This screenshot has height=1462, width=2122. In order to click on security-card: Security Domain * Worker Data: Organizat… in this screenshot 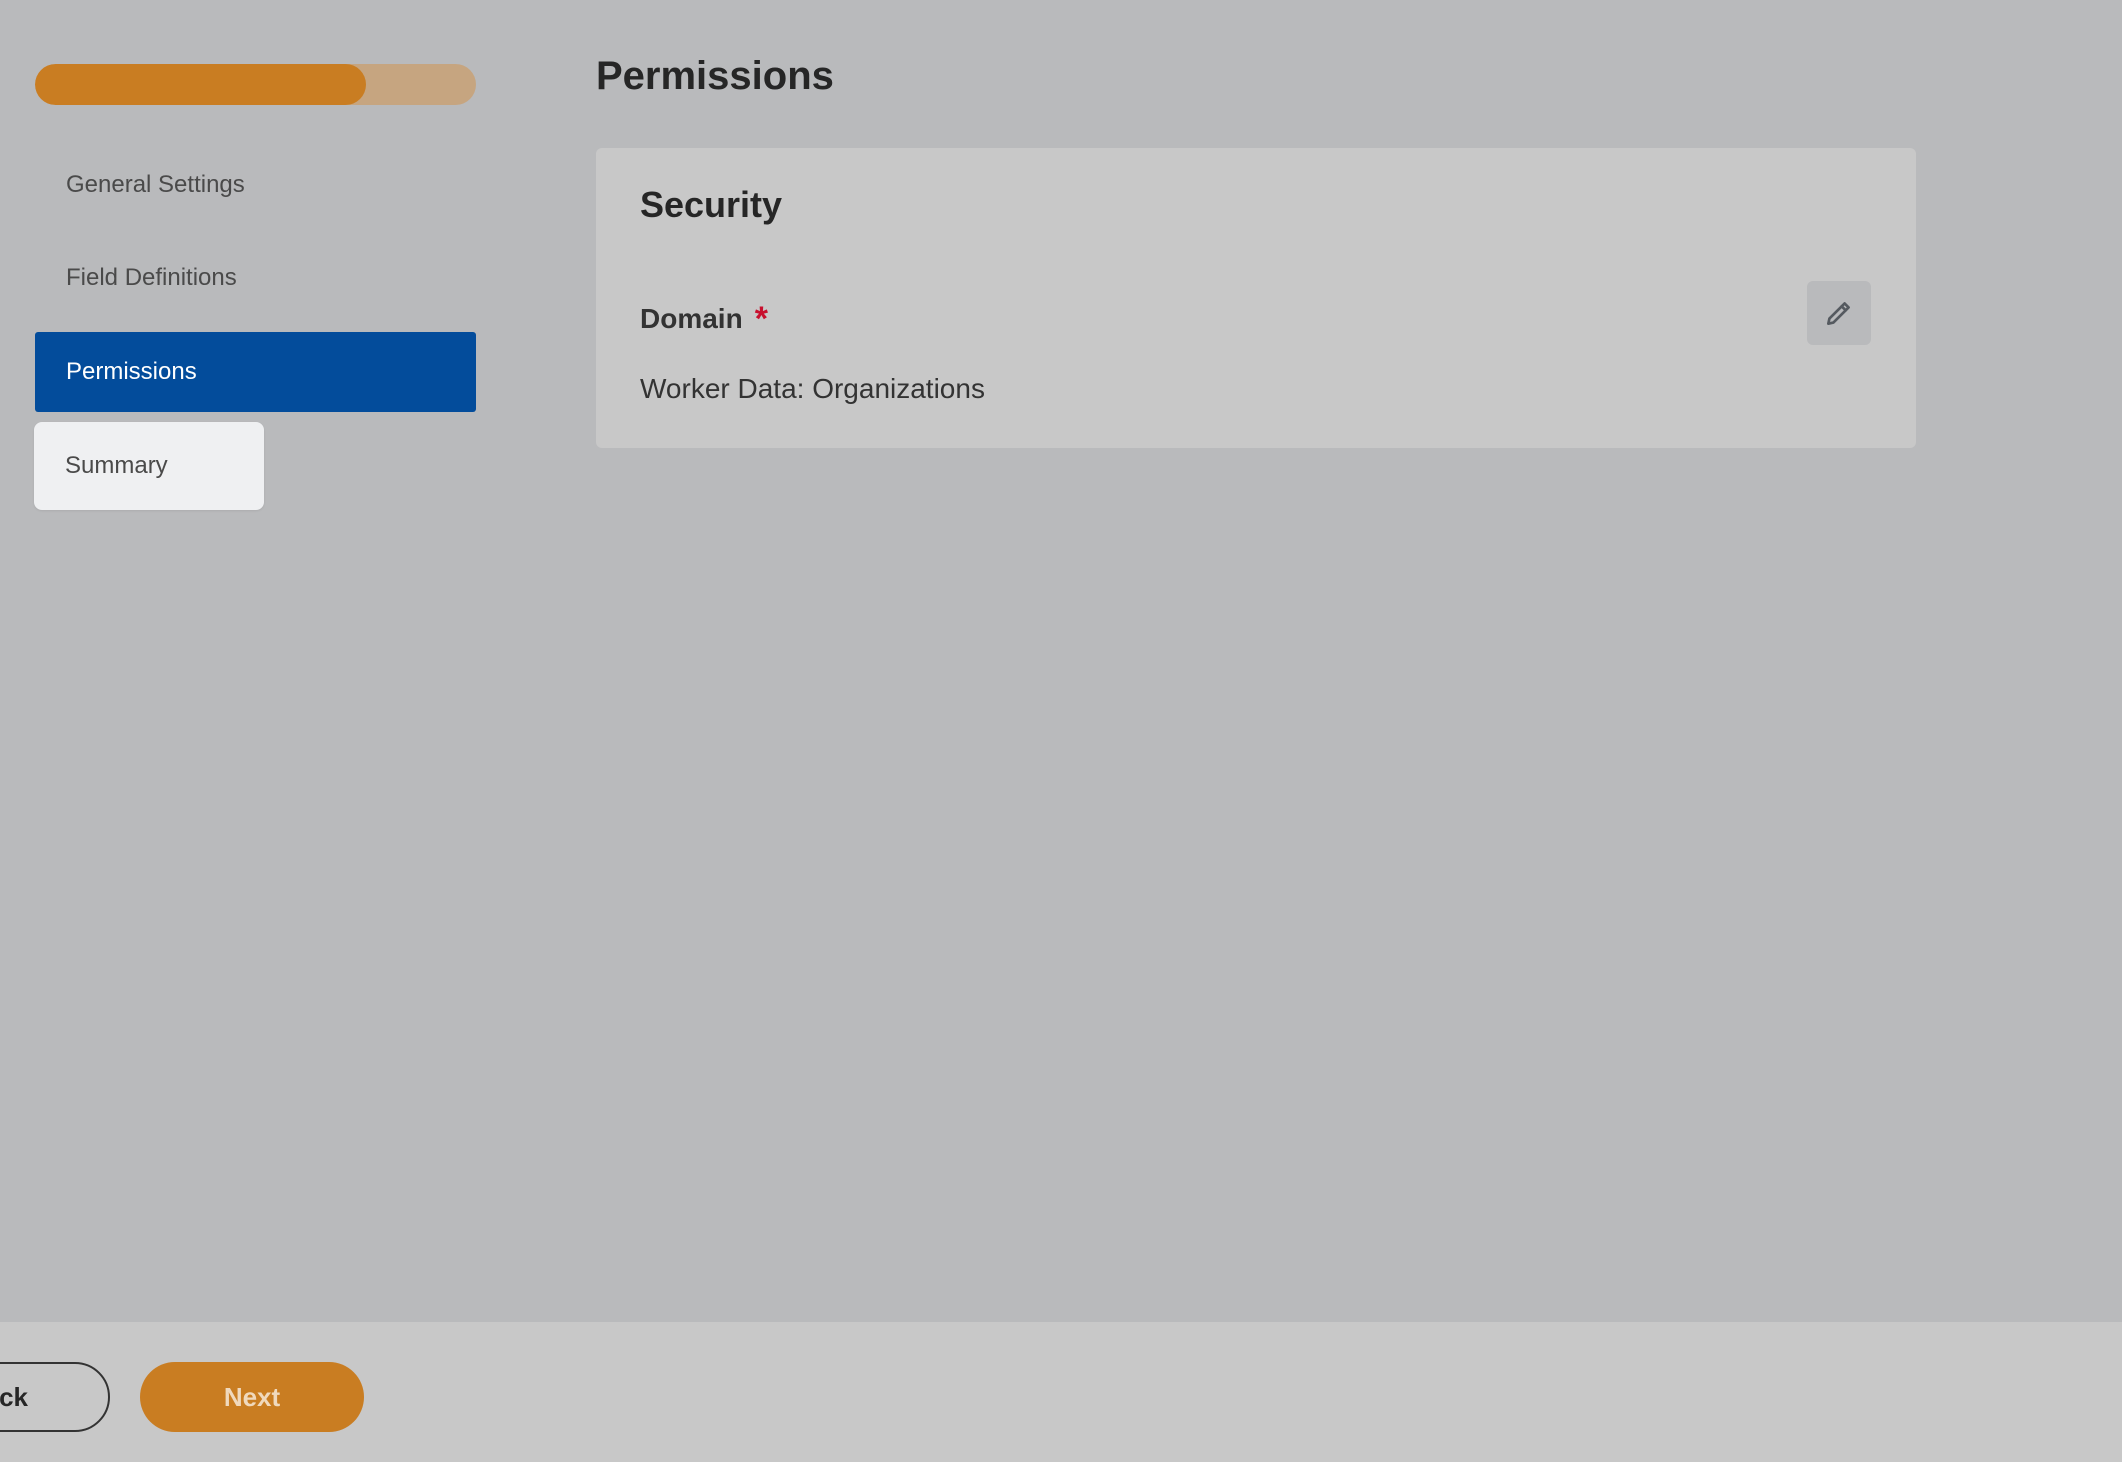, I will do `click(1256, 298)`.